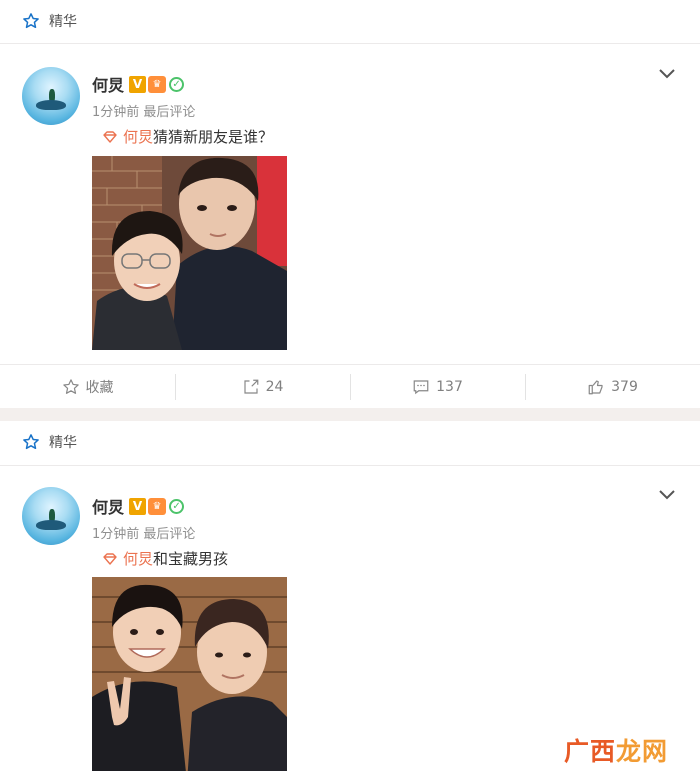 Image resolution: width=700 pixels, height=782 pixels. I want to click on share-icon, so click(250, 386).